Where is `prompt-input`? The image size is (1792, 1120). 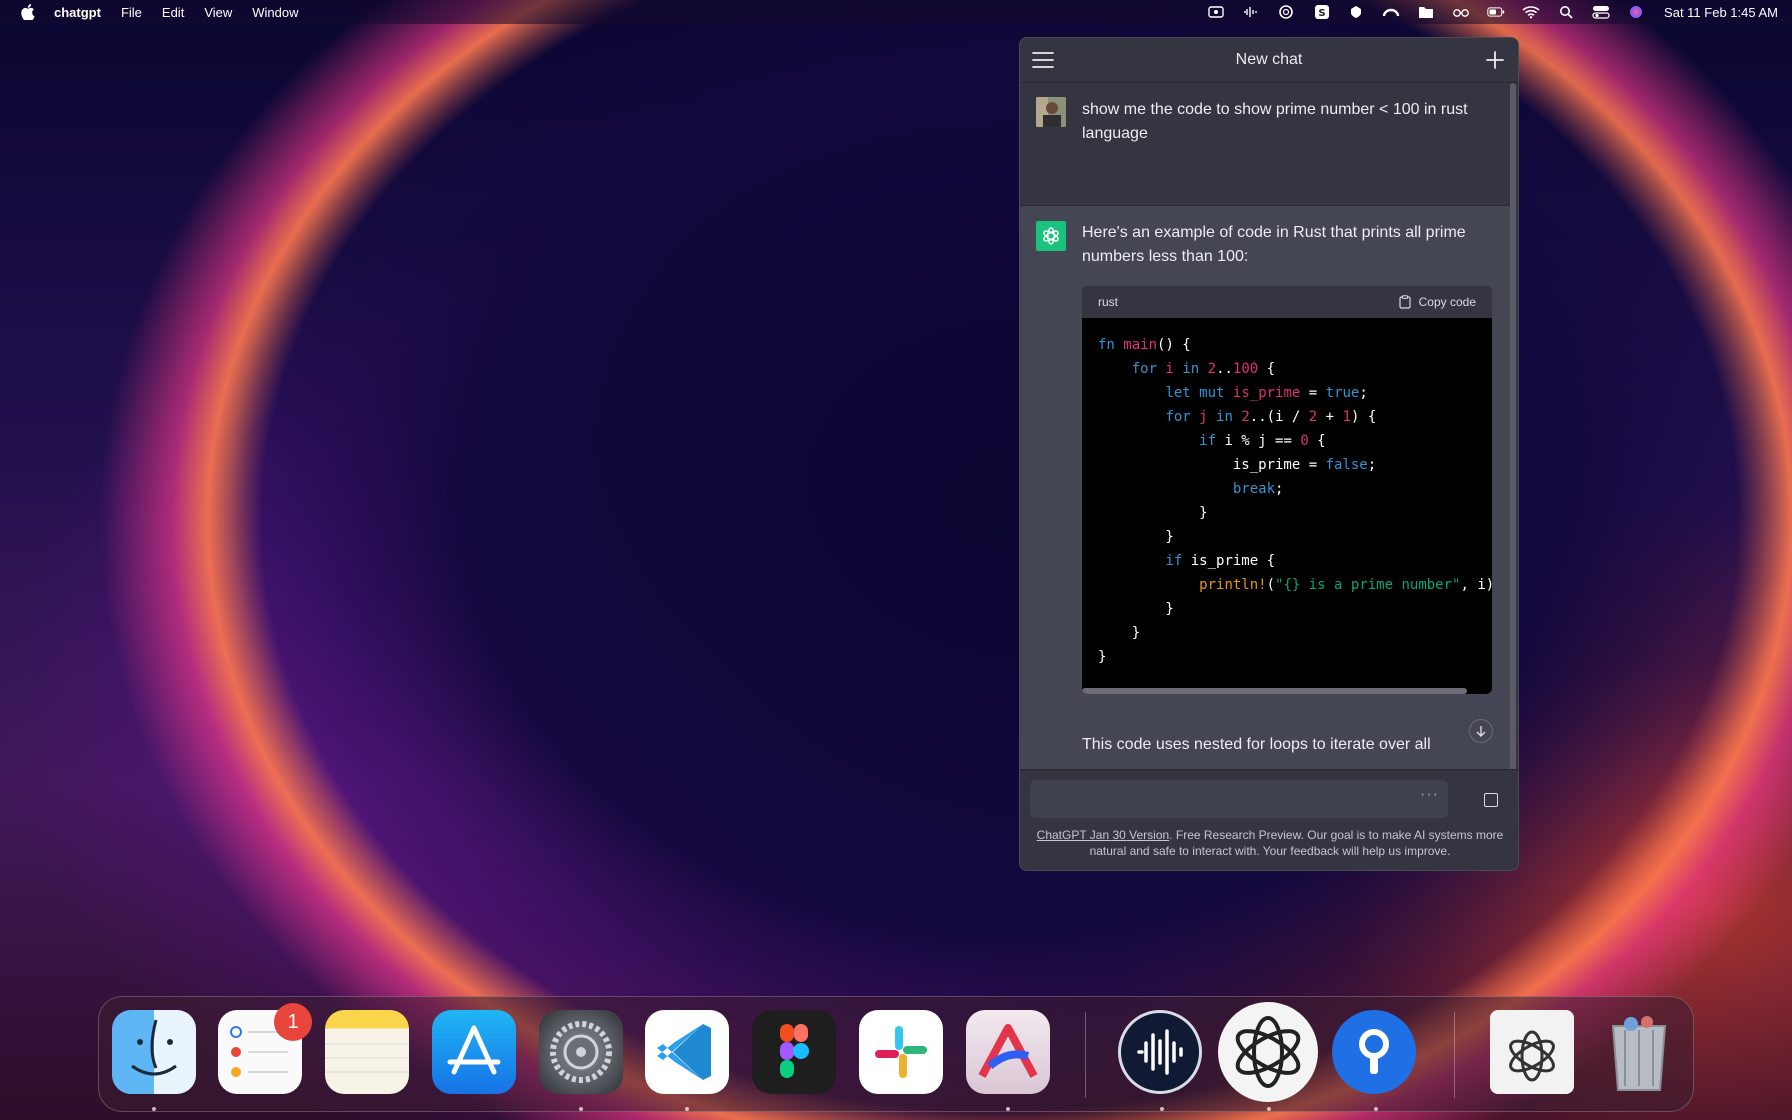
prompt-input is located at coordinates (1239, 799).